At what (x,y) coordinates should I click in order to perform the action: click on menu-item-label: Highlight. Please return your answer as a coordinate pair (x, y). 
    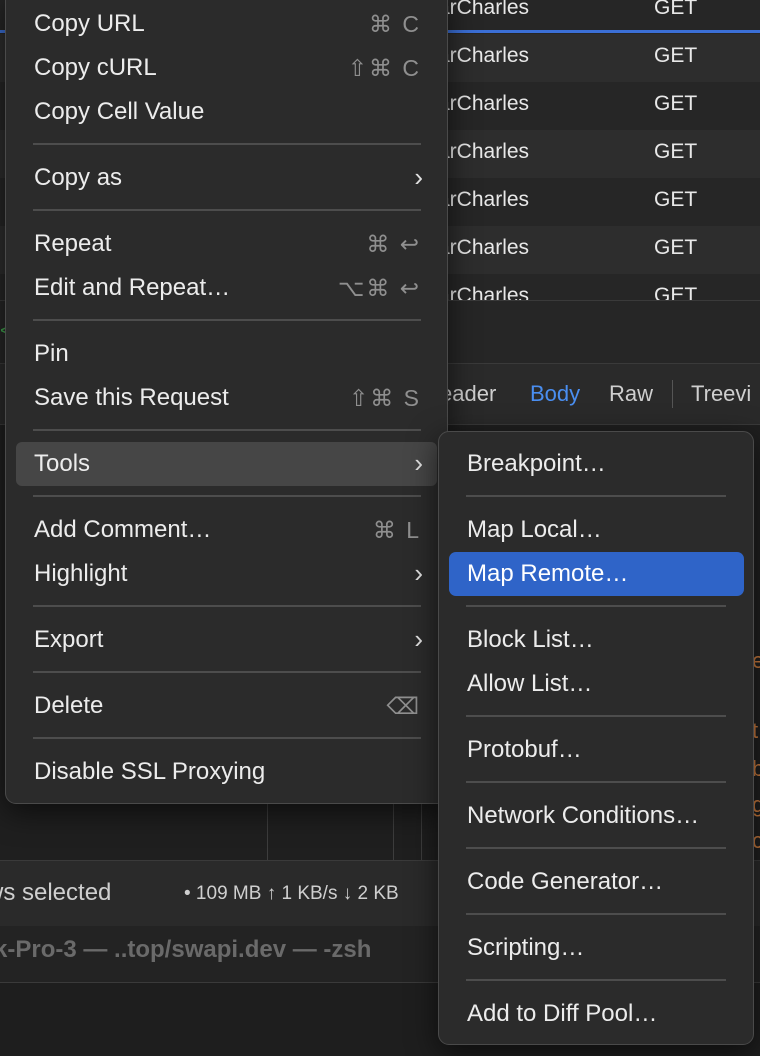
    Looking at the image, I should click on (81, 573).